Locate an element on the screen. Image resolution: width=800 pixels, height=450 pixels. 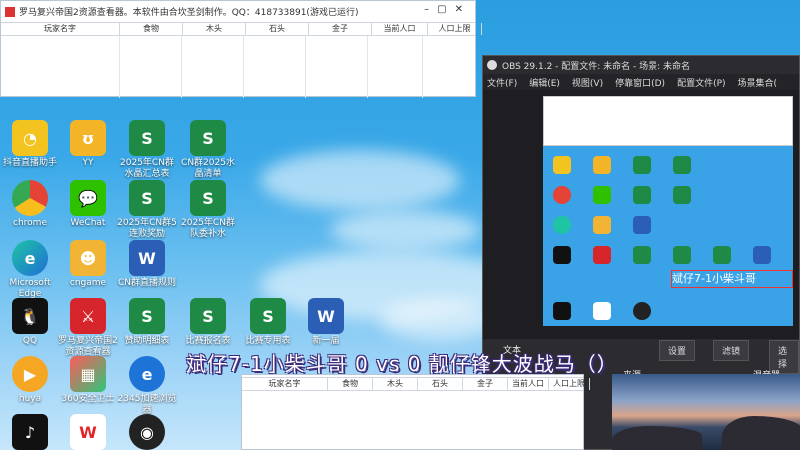
huya-icon: ▶ huya is located at coordinates (30, 380).